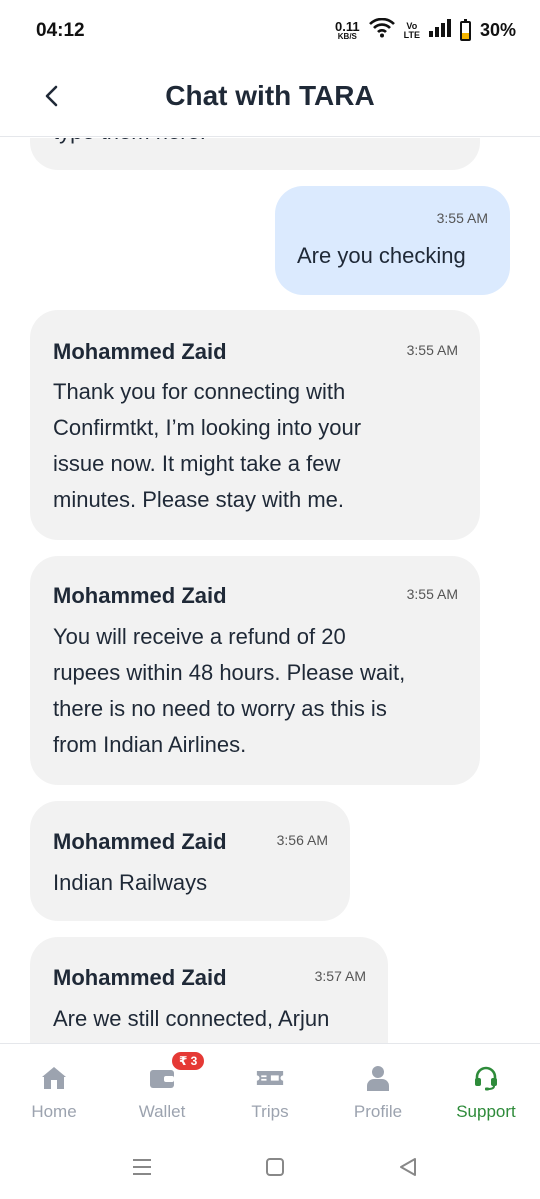 The height and width of the screenshot is (1199, 540). What do you see at coordinates (162, 1111) in the screenshot?
I see `nav-item-label: Wallet` at bounding box center [162, 1111].